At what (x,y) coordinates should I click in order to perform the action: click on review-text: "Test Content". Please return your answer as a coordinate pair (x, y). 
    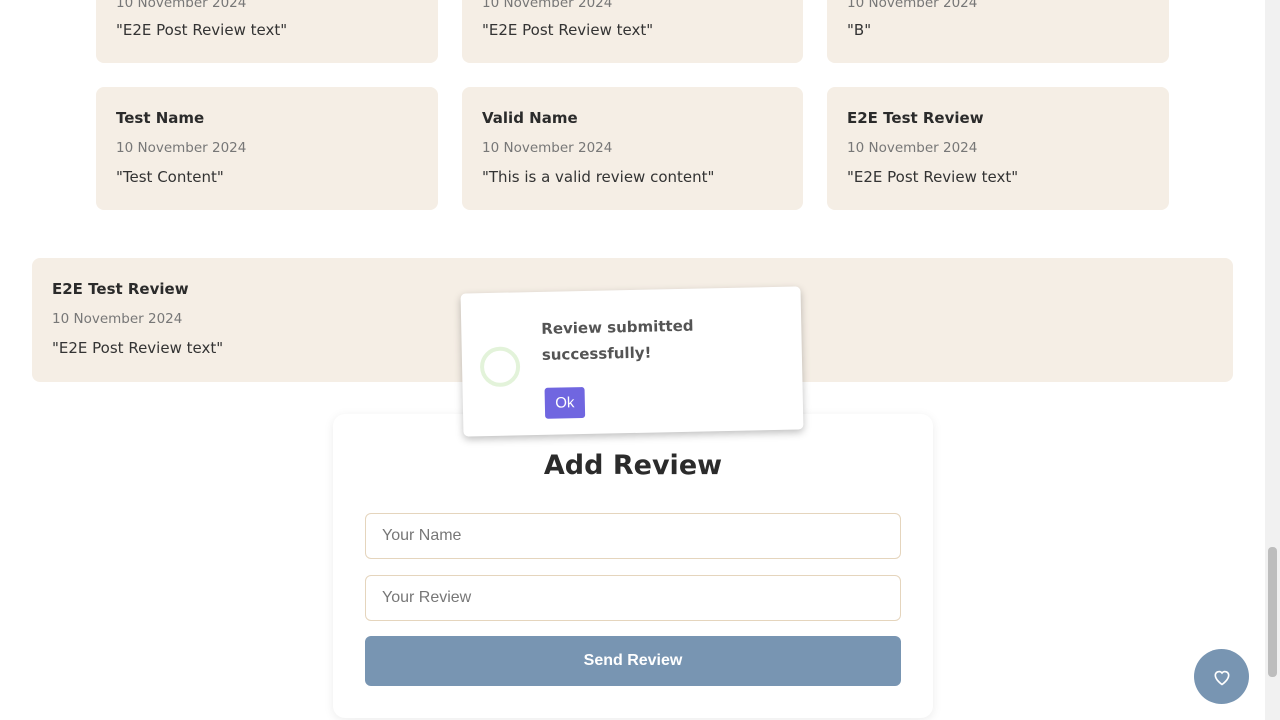
    Looking at the image, I should click on (170, 177).